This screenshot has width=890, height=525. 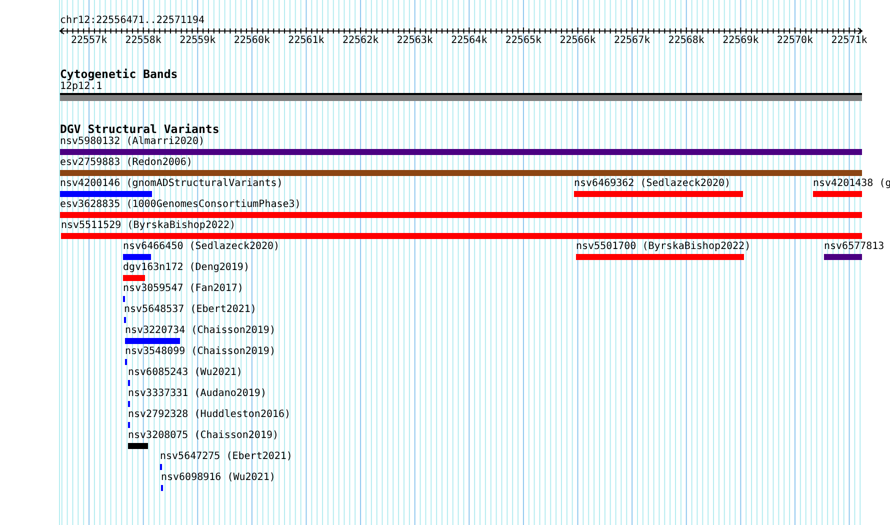 What do you see at coordinates (414, 41) in the screenshot?
I see `tick-label: 22563k` at bounding box center [414, 41].